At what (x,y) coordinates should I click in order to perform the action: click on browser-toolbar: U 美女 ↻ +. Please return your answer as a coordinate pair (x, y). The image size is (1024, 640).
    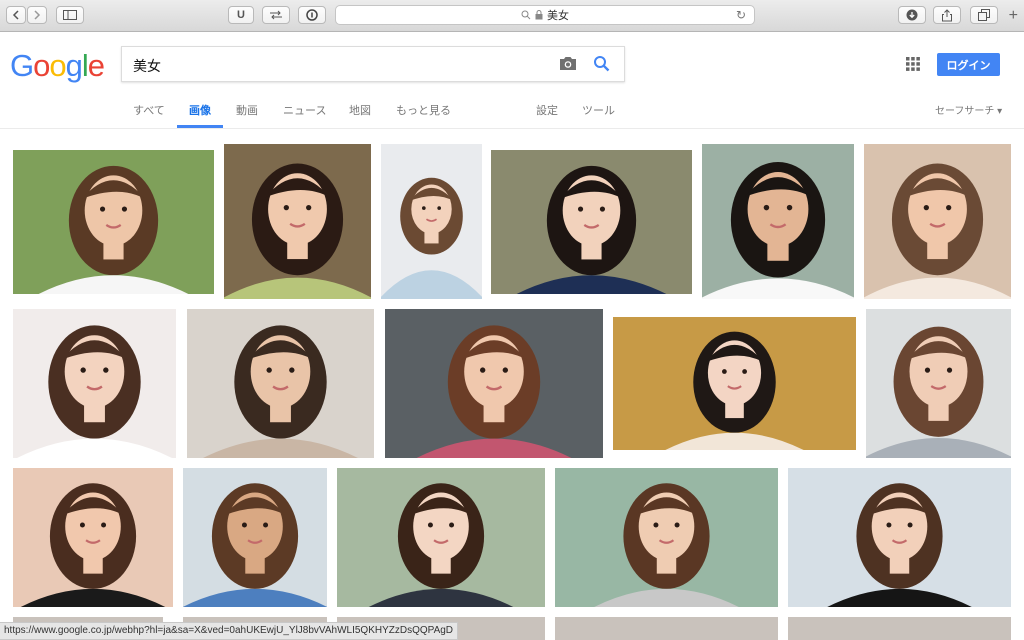
    Looking at the image, I should click on (512, 16).